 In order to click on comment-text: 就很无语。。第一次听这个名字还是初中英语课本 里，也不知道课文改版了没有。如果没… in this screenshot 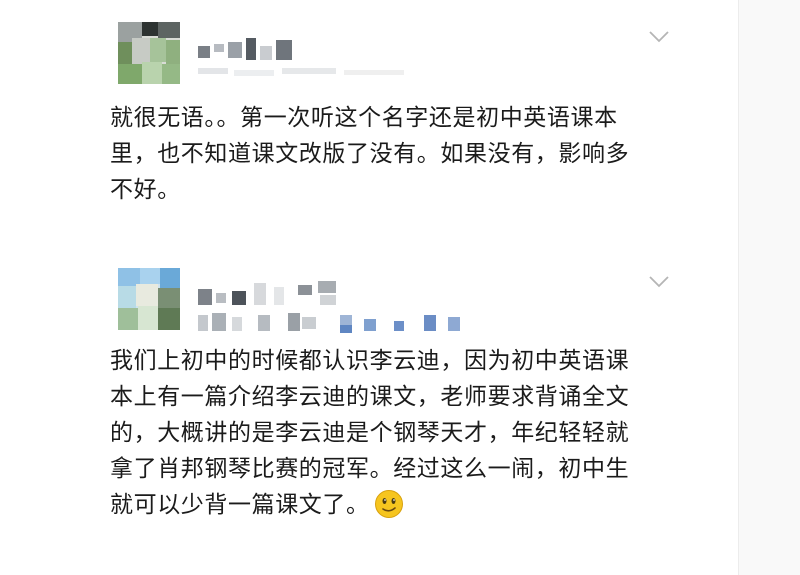, I will do `click(370, 154)`.